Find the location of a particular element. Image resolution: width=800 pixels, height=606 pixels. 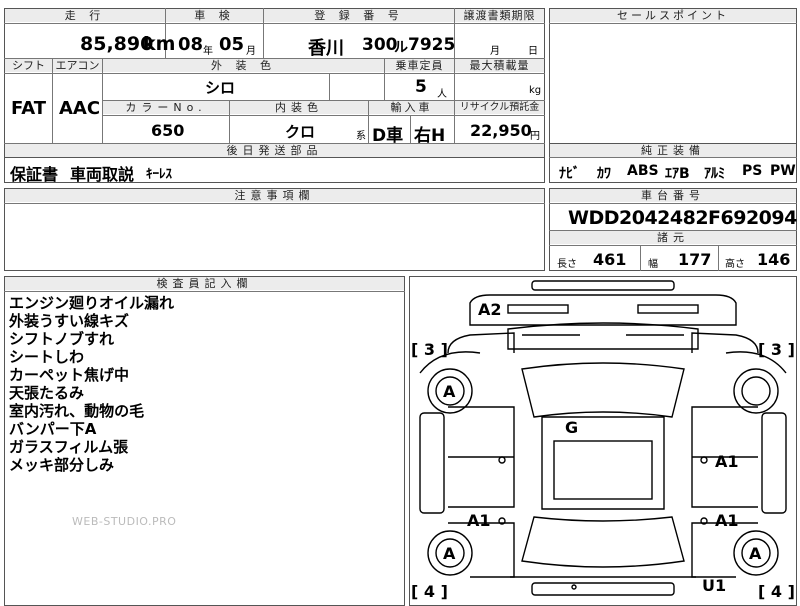

mark-tire-right-front: [ 3 ] is located at coordinates (776, 349).